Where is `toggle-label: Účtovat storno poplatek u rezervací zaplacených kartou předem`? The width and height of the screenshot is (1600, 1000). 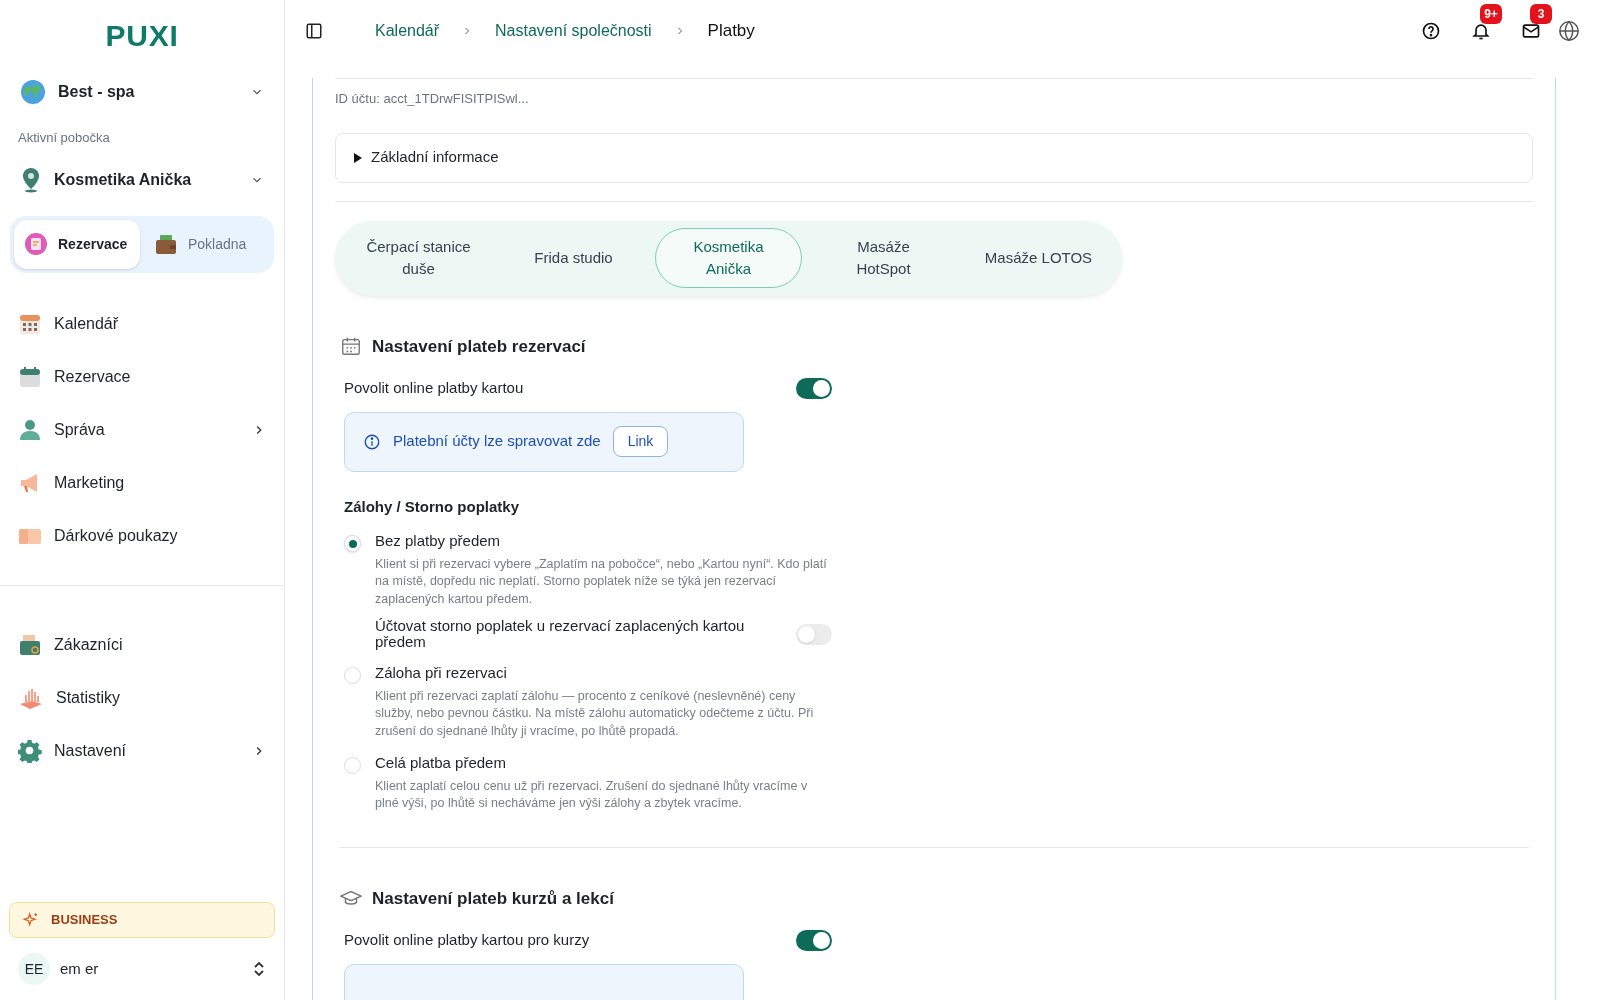
toggle-label: Účtovat storno poplatek u rezervací zaplacených kartou předem is located at coordinates (560, 634).